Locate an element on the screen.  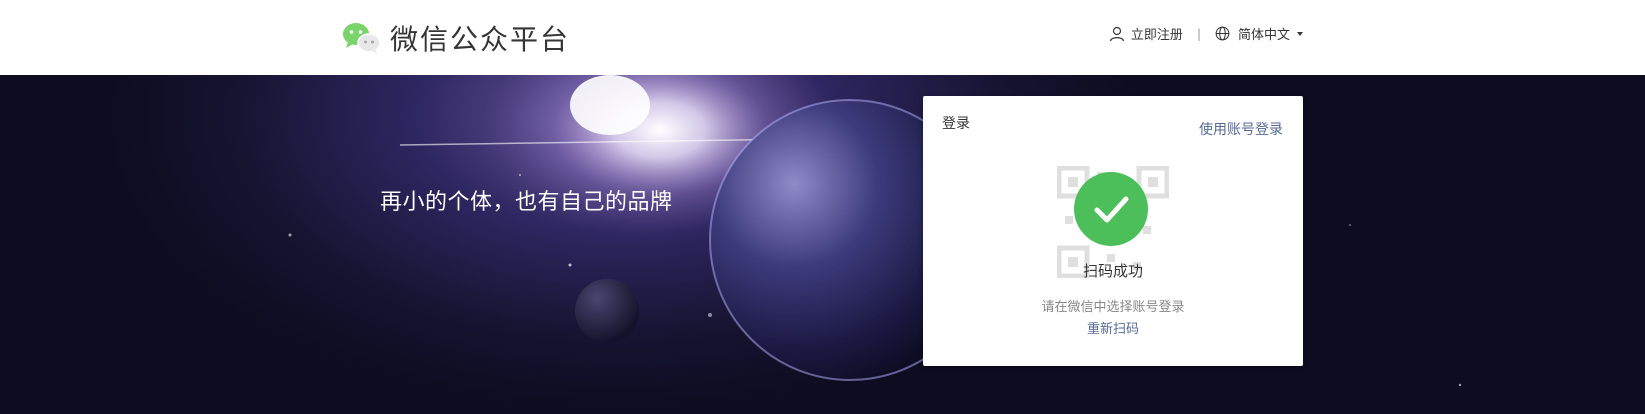
account-login-link: 使用账号登录 is located at coordinates (1241, 129).